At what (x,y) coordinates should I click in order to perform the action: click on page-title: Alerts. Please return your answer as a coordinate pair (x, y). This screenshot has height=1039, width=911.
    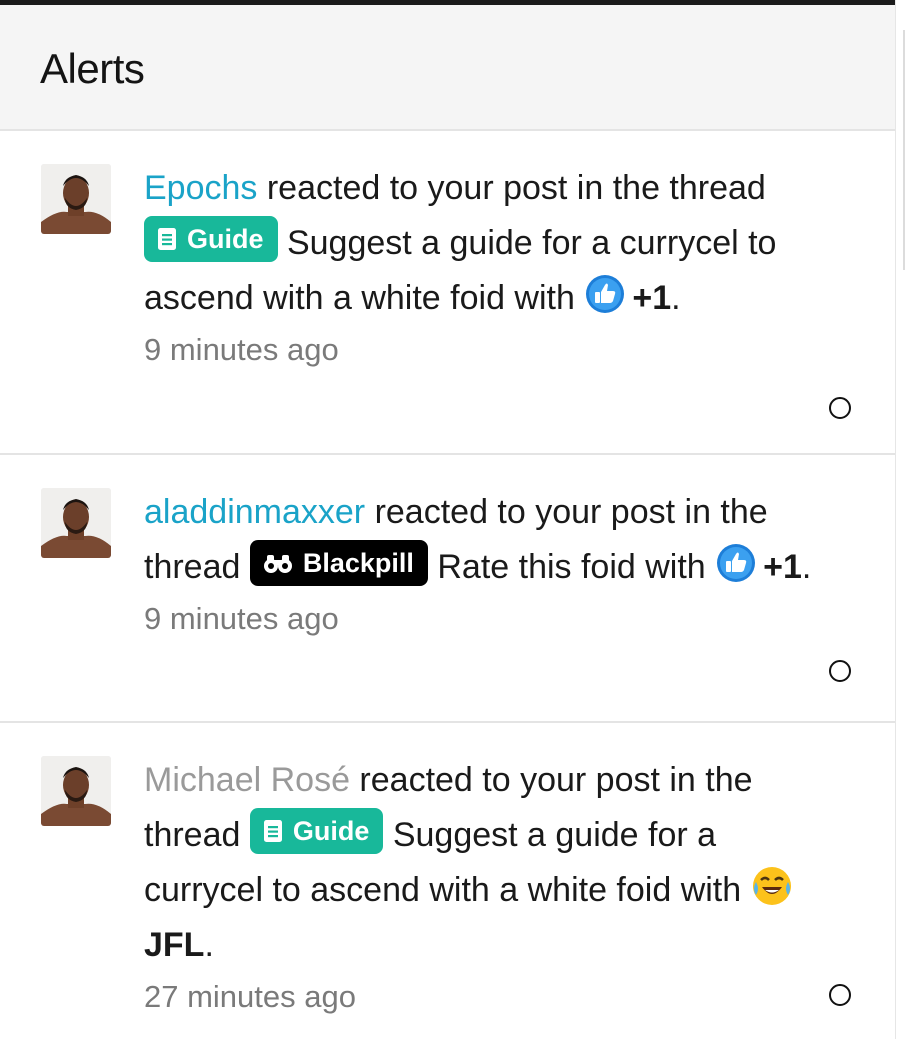
    Looking at the image, I should click on (92, 68).